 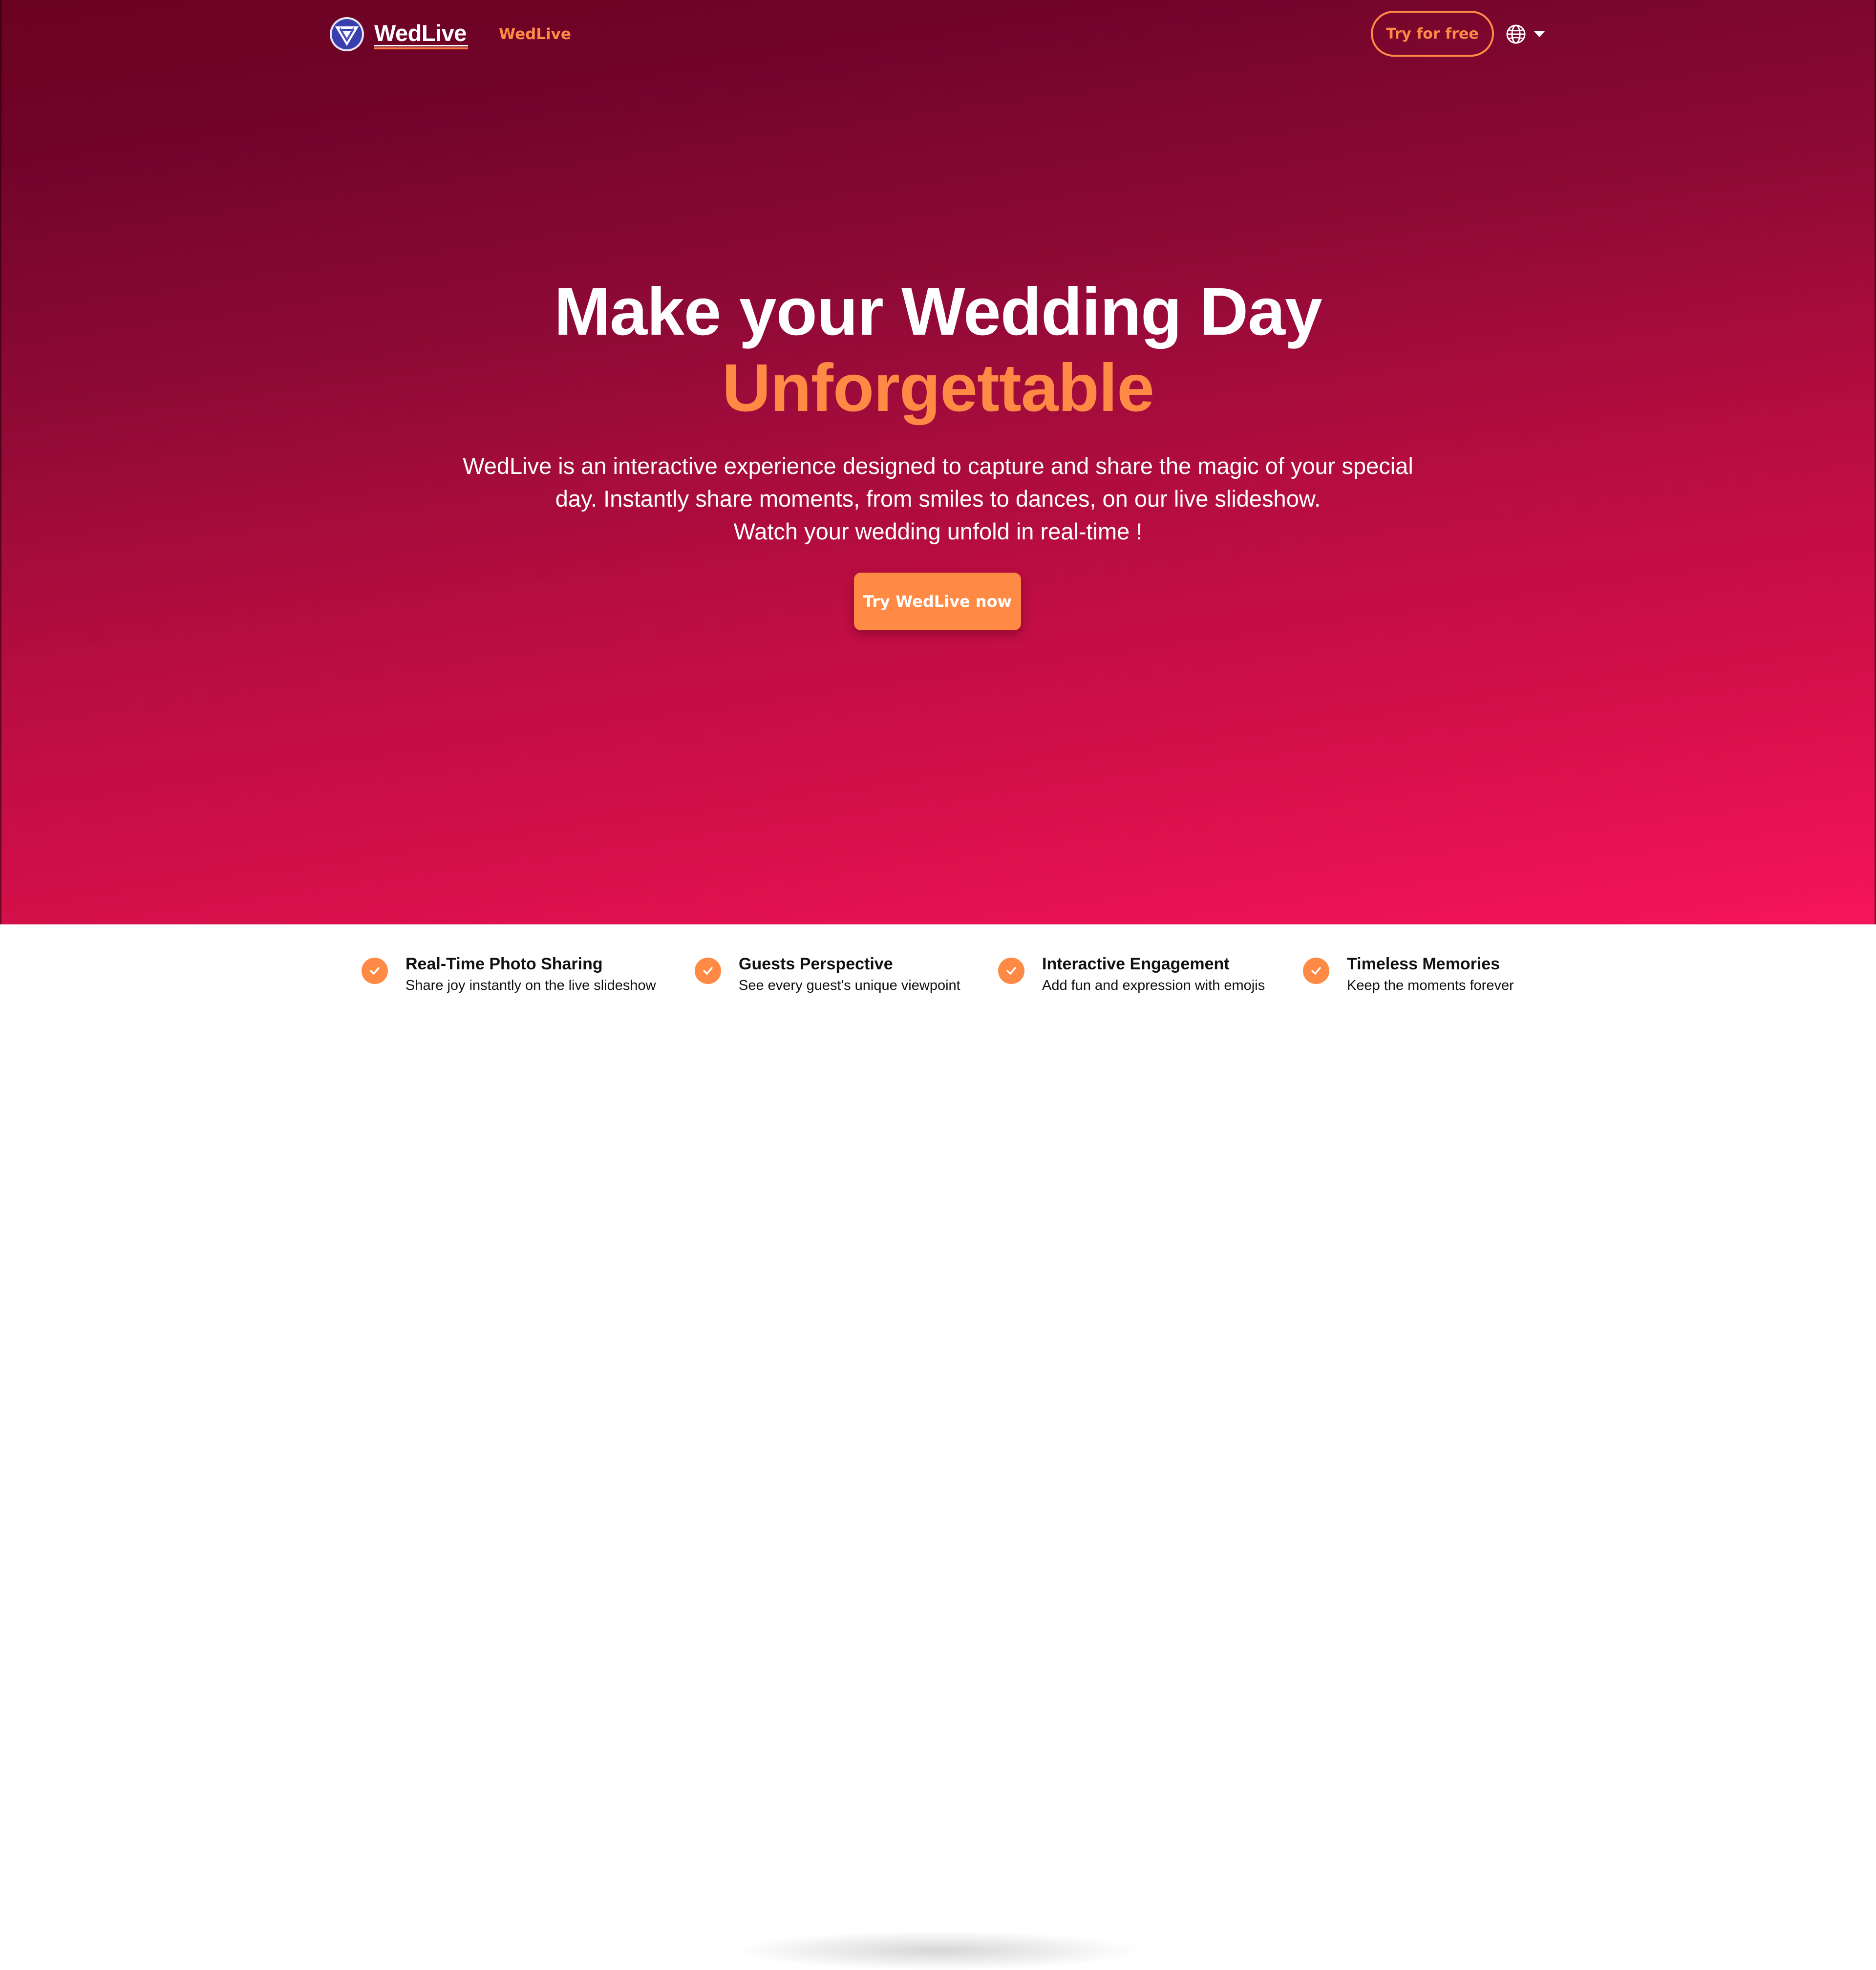 I want to click on hero-description-line: Watch your wedding unfold in real-time !, so click(x=938, y=531).